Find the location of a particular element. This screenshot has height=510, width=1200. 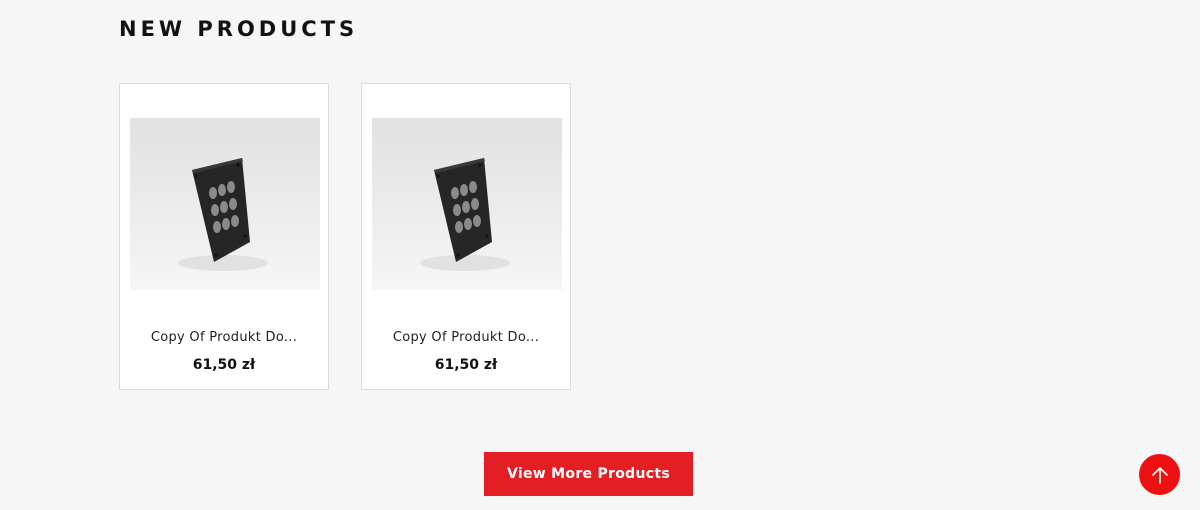

back-to-top-button is located at coordinates (1159, 474).